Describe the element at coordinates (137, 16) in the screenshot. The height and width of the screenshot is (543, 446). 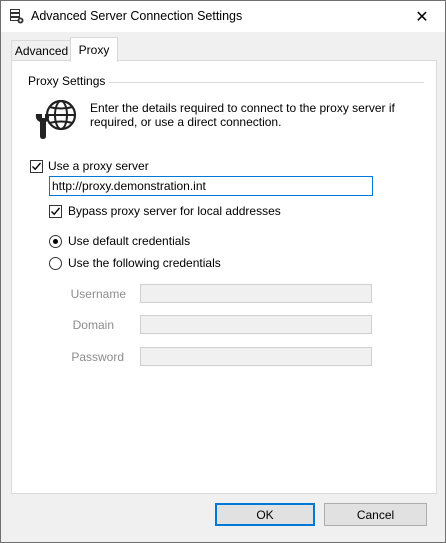
I see `window-title: Advanced Server Connection Settings` at that location.